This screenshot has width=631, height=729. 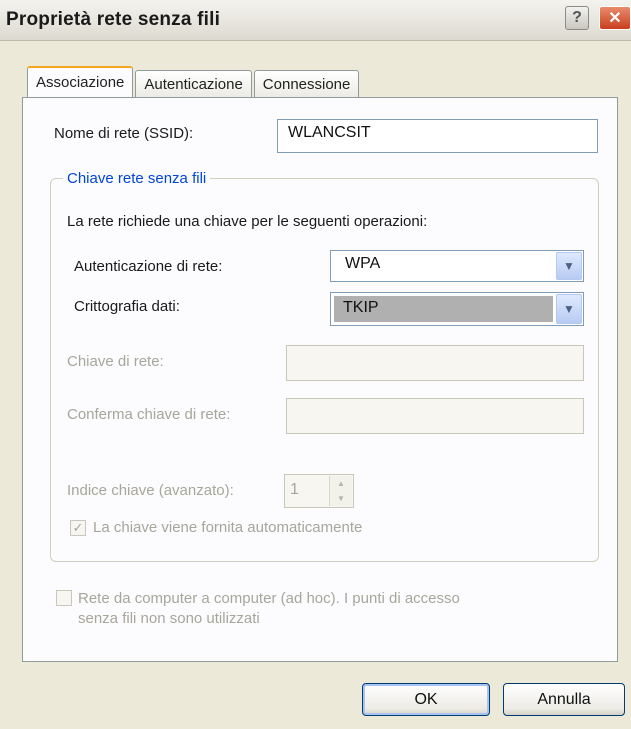 What do you see at coordinates (169, 618) in the screenshot?
I see `adhoc-label-line2: senza fili non sono utilizzati` at bounding box center [169, 618].